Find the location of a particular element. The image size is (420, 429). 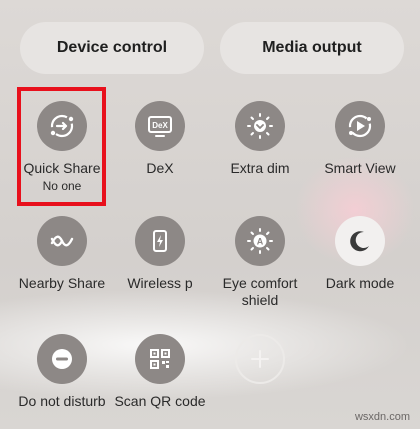

tile-nearby-share: Nearby Share is located at coordinates (62, 254).